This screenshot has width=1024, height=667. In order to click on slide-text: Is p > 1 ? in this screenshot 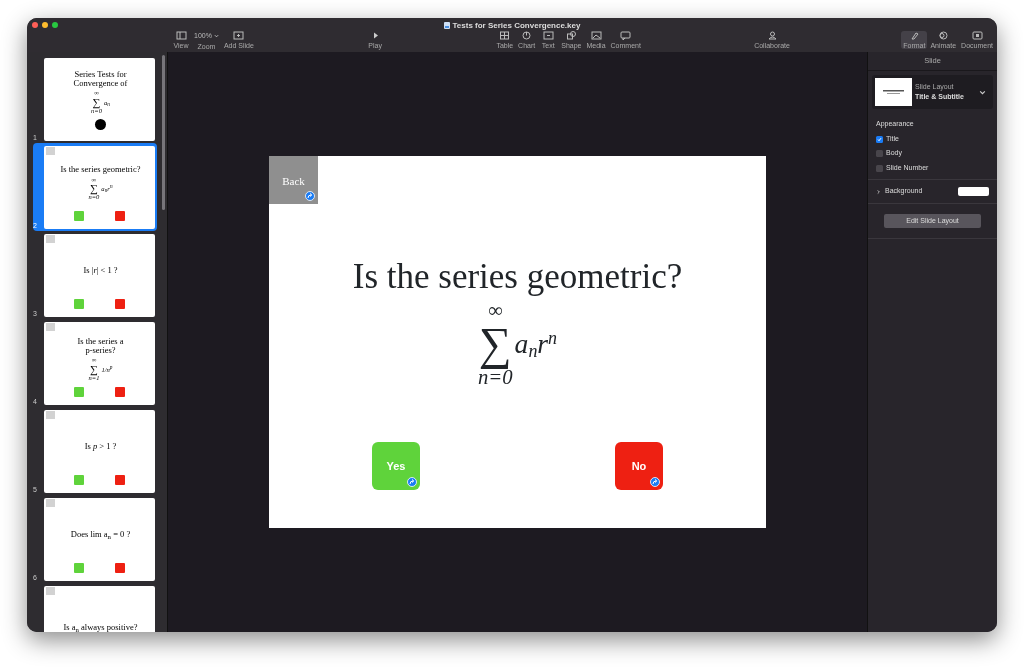, I will do `click(100, 447)`.